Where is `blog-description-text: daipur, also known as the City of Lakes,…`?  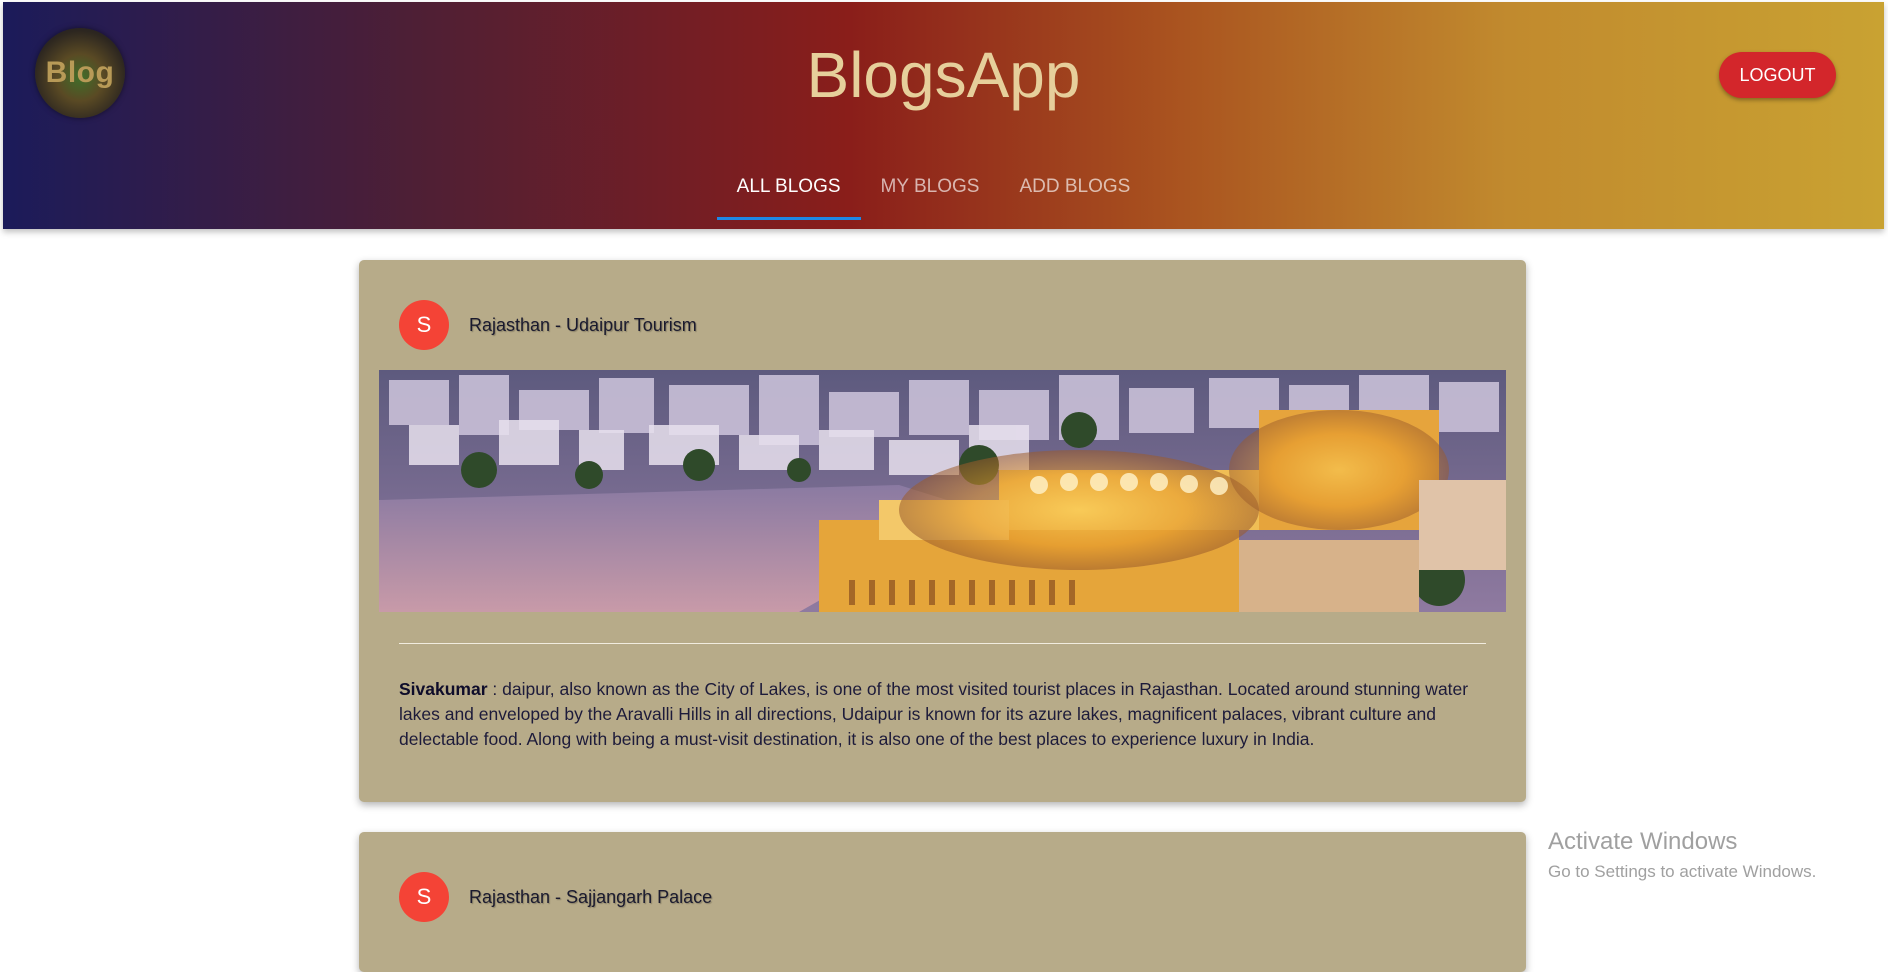
blog-description-text: daipur, also known as the City of Lakes,… is located at coordinates (934, 714).